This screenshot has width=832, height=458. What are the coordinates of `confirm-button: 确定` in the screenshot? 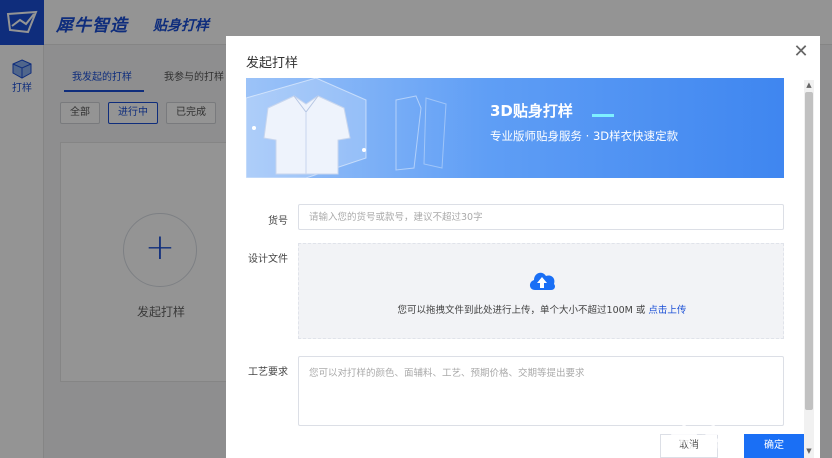 It's located at (774, 446).